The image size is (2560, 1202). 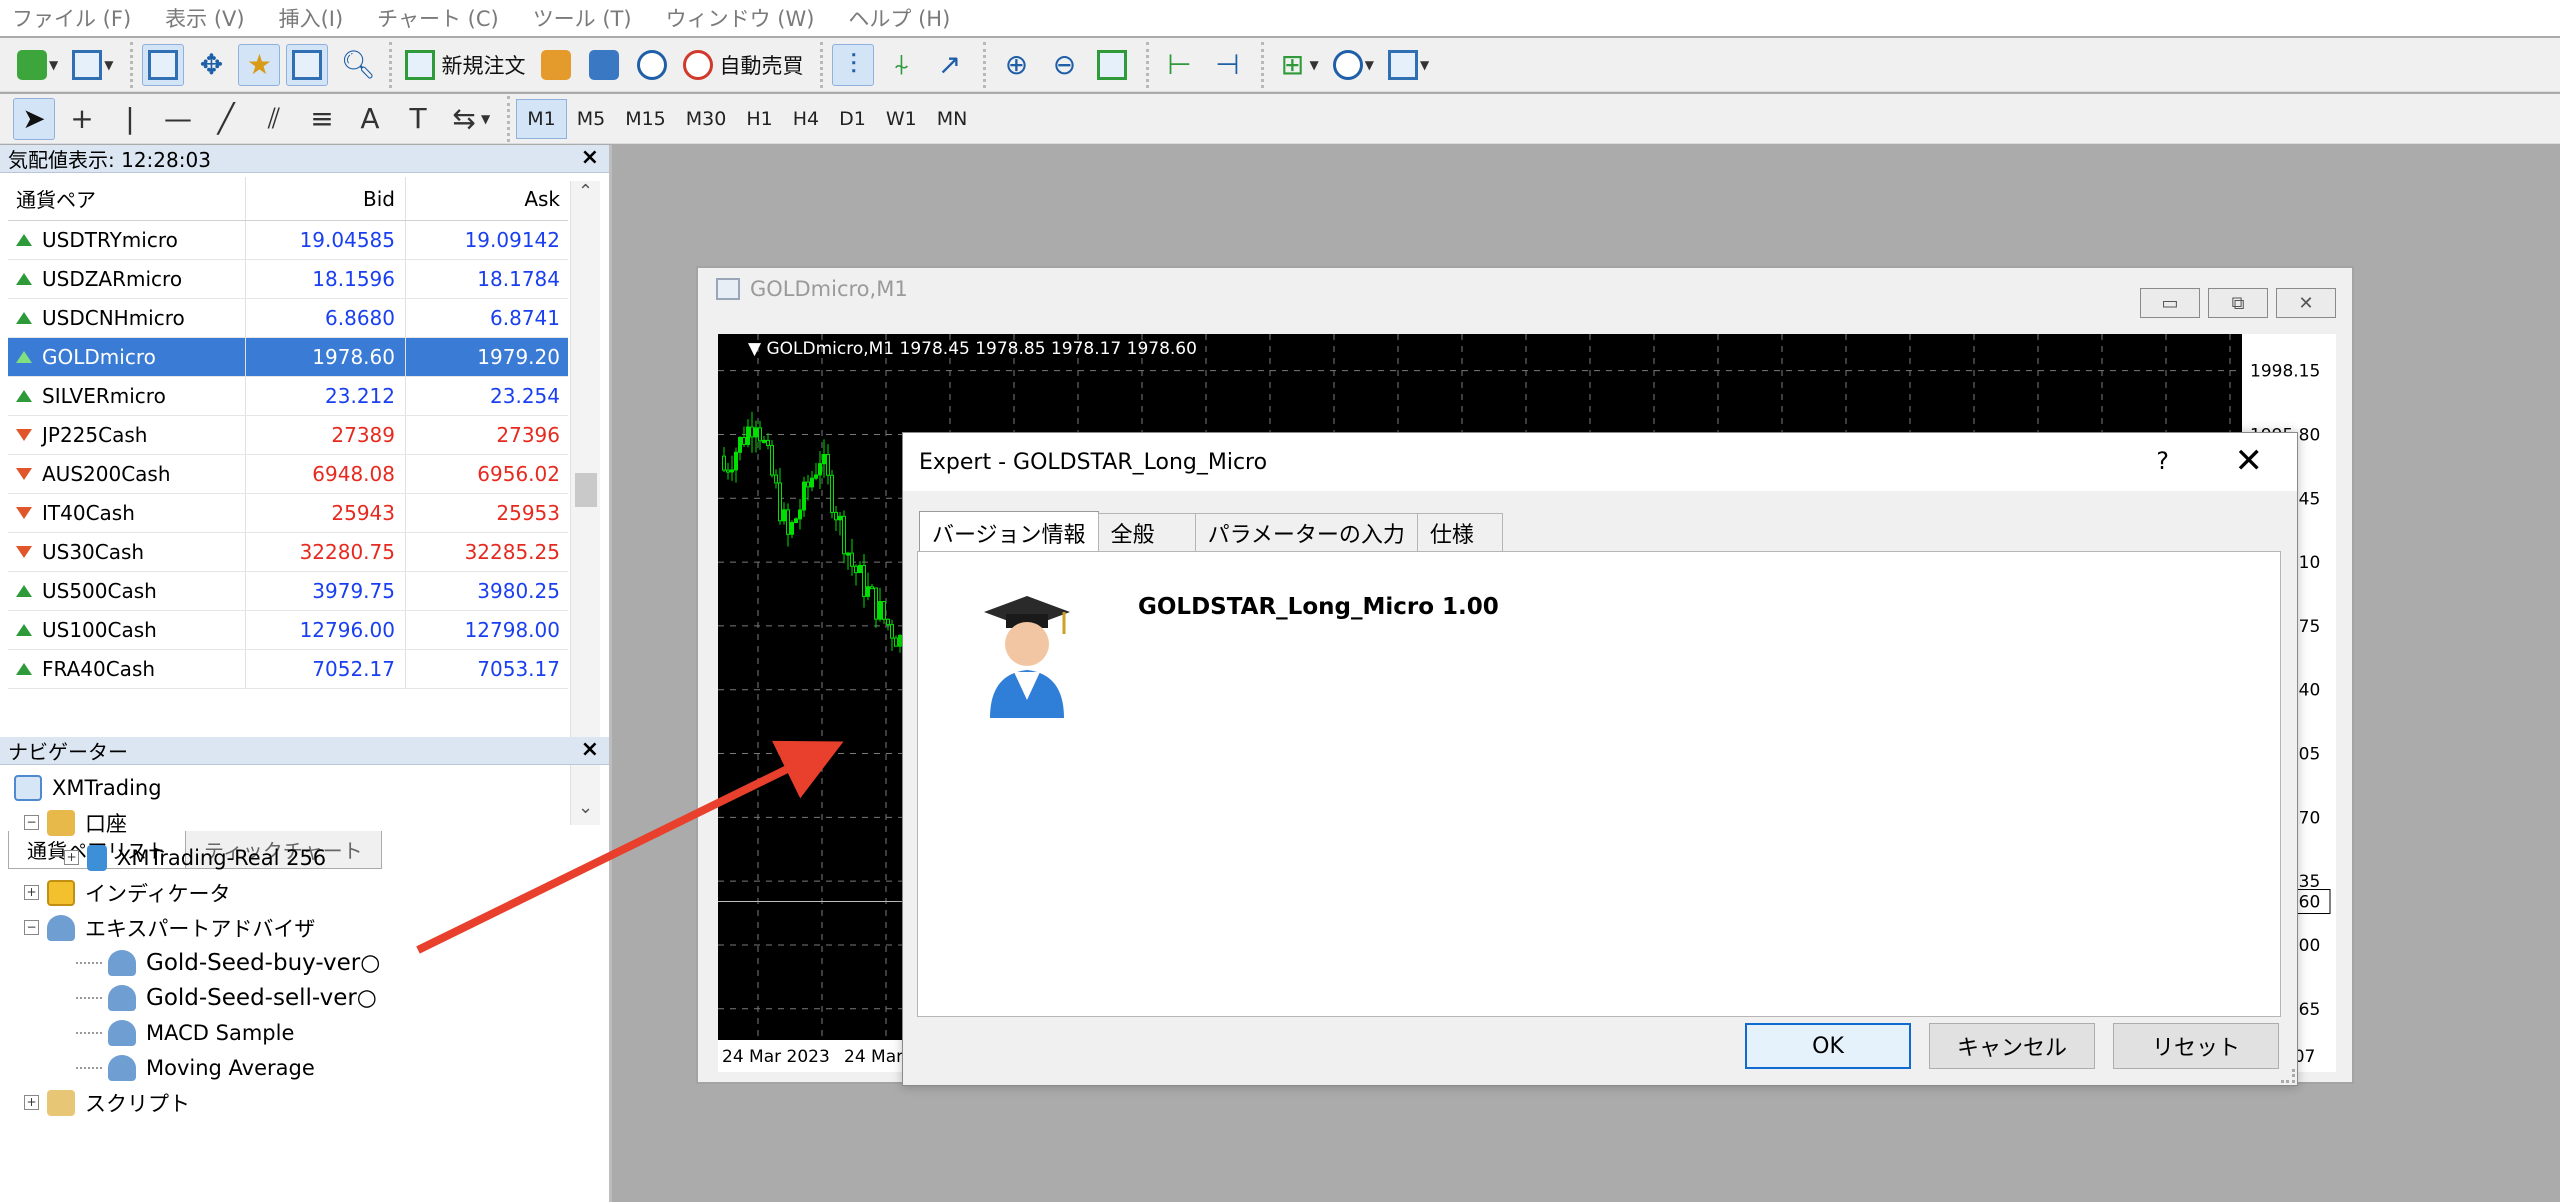 I want to click on new-chart-button: ▼, so click(x=37, y=65).